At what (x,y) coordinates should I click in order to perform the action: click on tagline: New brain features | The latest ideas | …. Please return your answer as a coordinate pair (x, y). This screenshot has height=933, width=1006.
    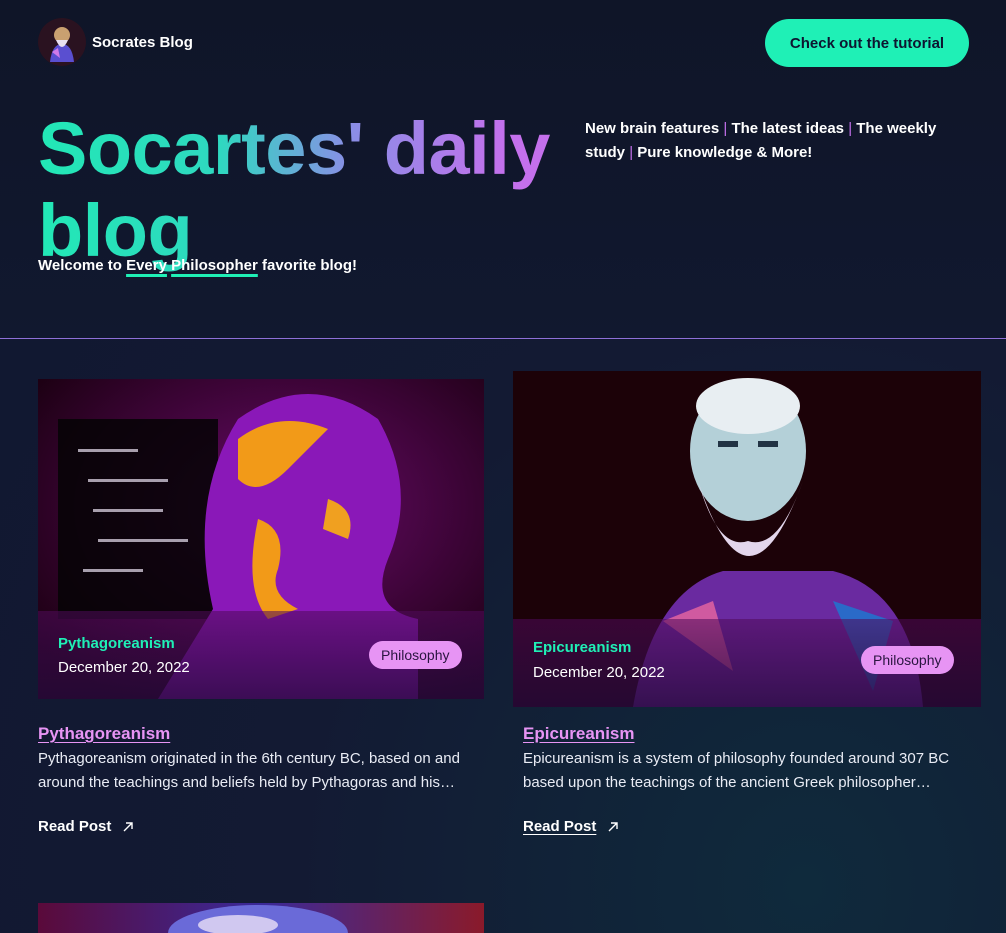
    Looking at the image, I should click on (780, 141).